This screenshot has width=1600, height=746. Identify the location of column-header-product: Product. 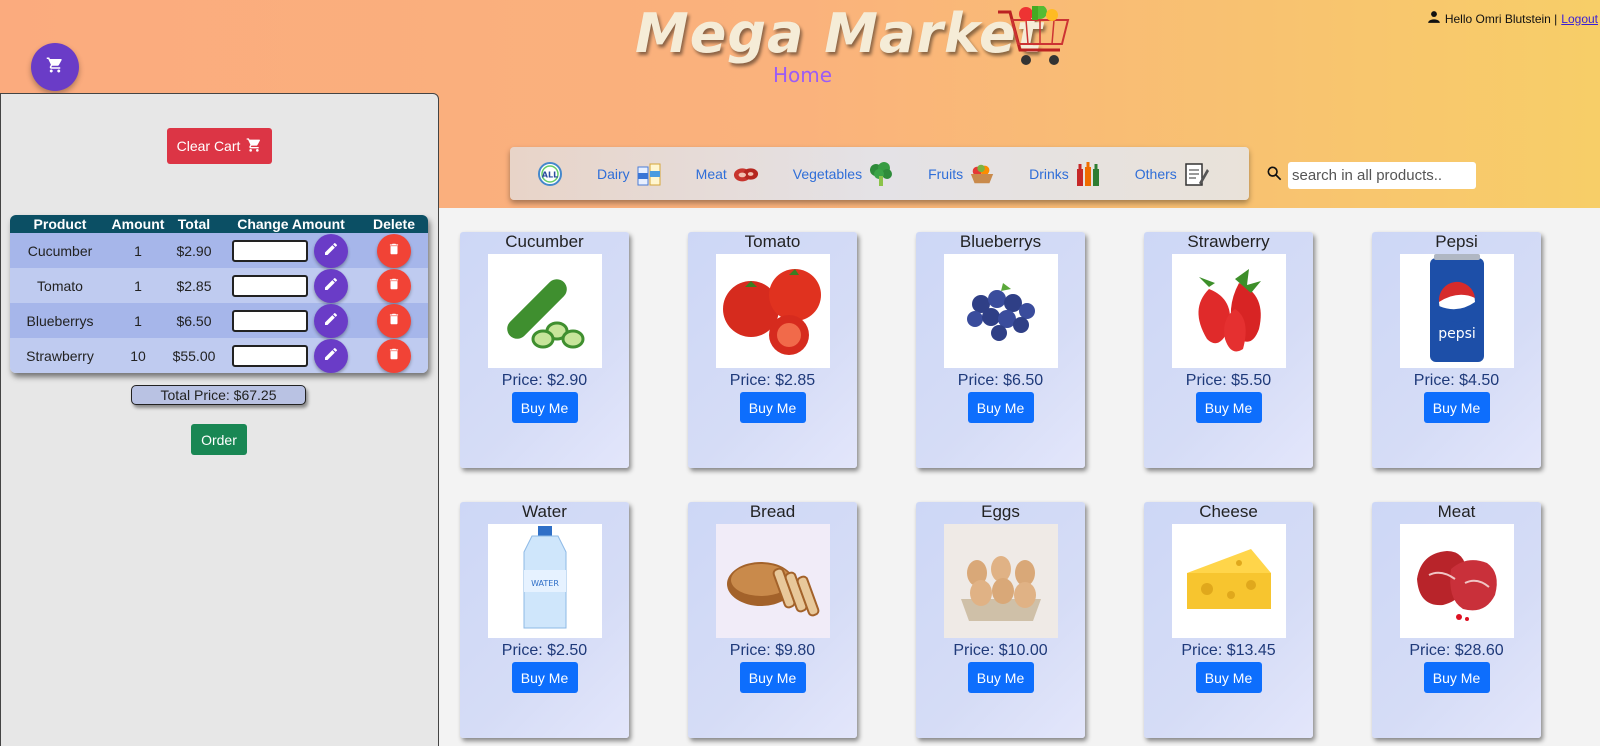
(60, 224).